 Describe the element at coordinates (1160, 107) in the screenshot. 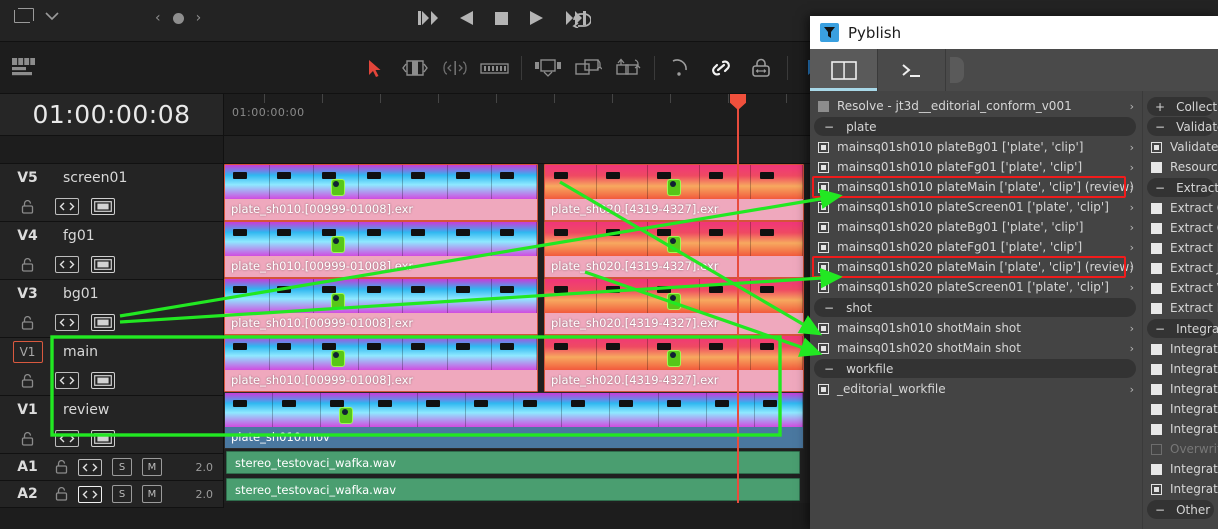

I see `plugin-group-toggle: +` at that location.